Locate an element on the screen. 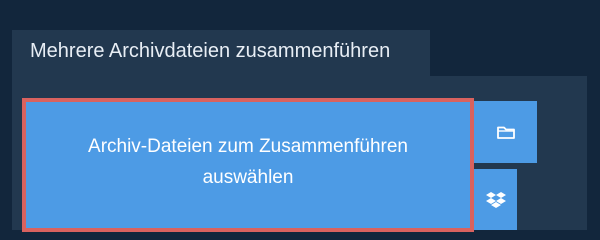 This screenshot has width=600, height=240. browse-folder-button is located at coordinates (505, 132).